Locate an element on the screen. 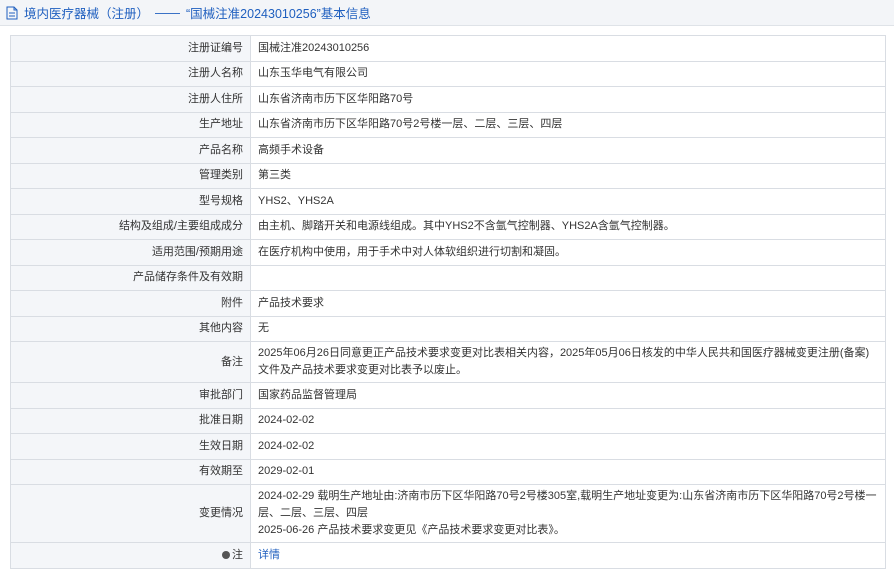 The image size is (894, 581). details-link: 详情 is located at coordinates (269, 555).